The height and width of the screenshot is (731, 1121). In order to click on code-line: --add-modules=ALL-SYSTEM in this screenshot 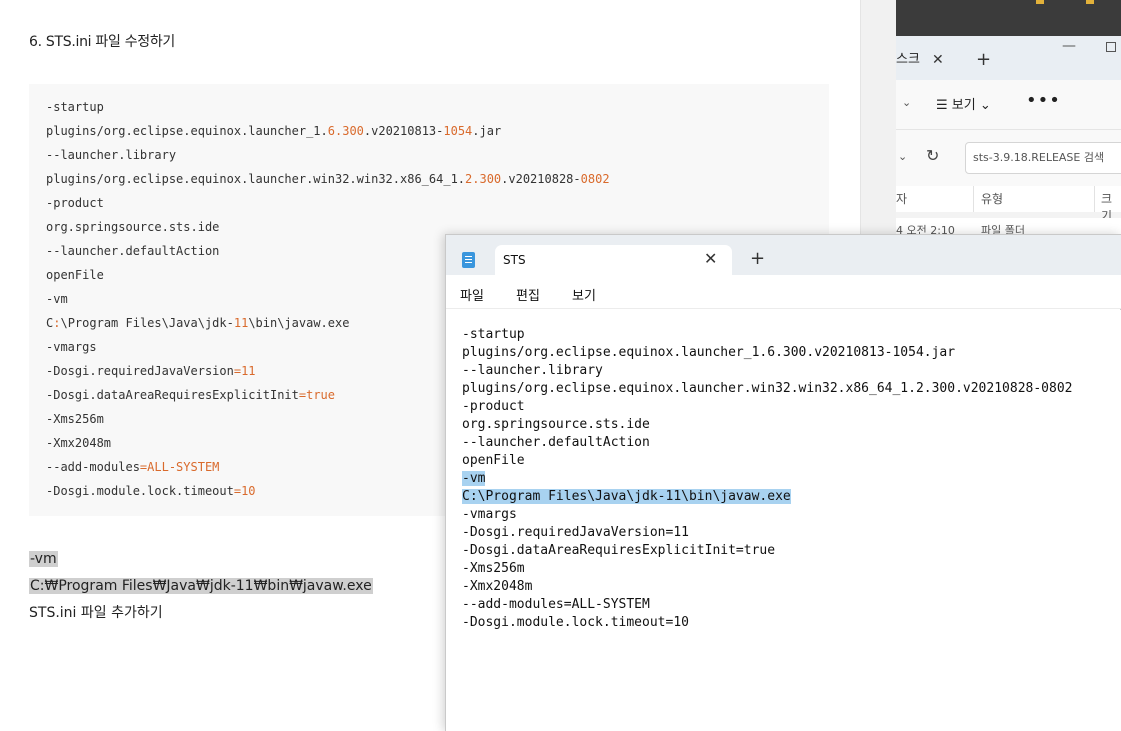, I will do `click(132, 467)`.